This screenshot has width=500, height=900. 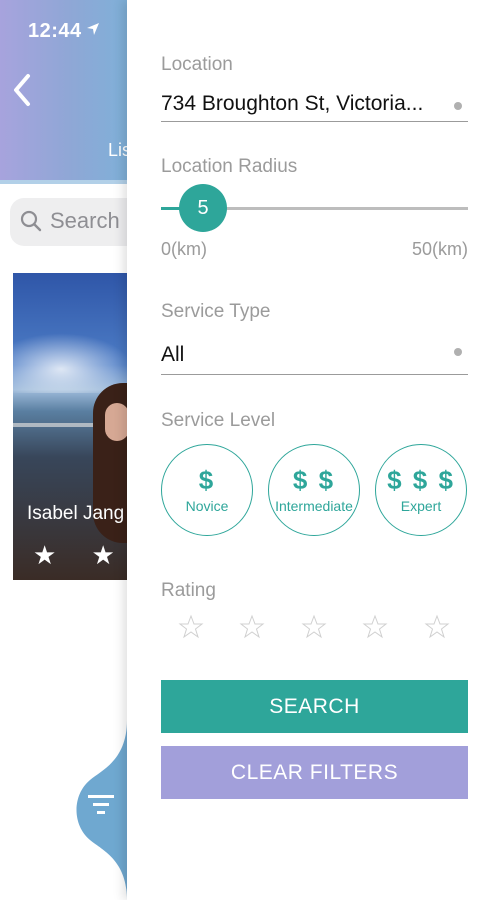 What do you see at coordinates (22, 90) in the screenshot?
I see `back-arrow-icon` at bounding box center [22, 90].